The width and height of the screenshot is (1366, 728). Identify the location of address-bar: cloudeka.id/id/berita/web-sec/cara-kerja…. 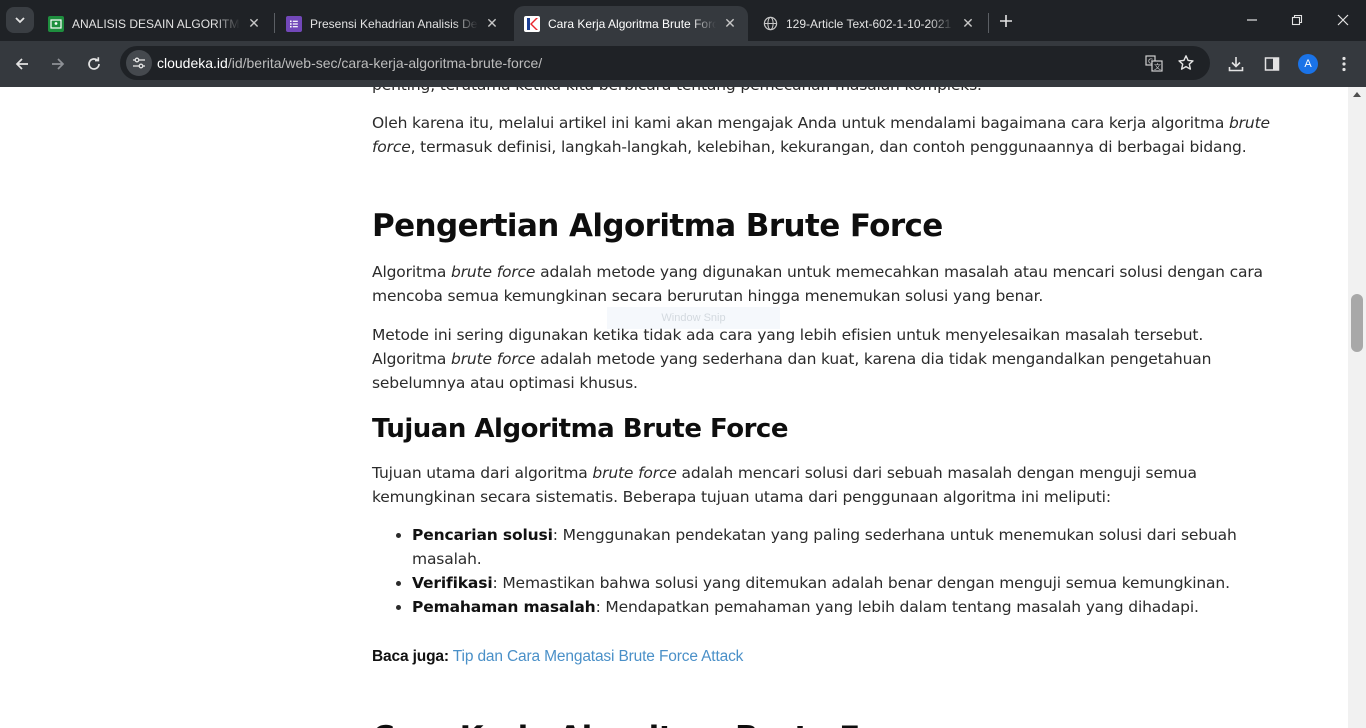
(665, 63).